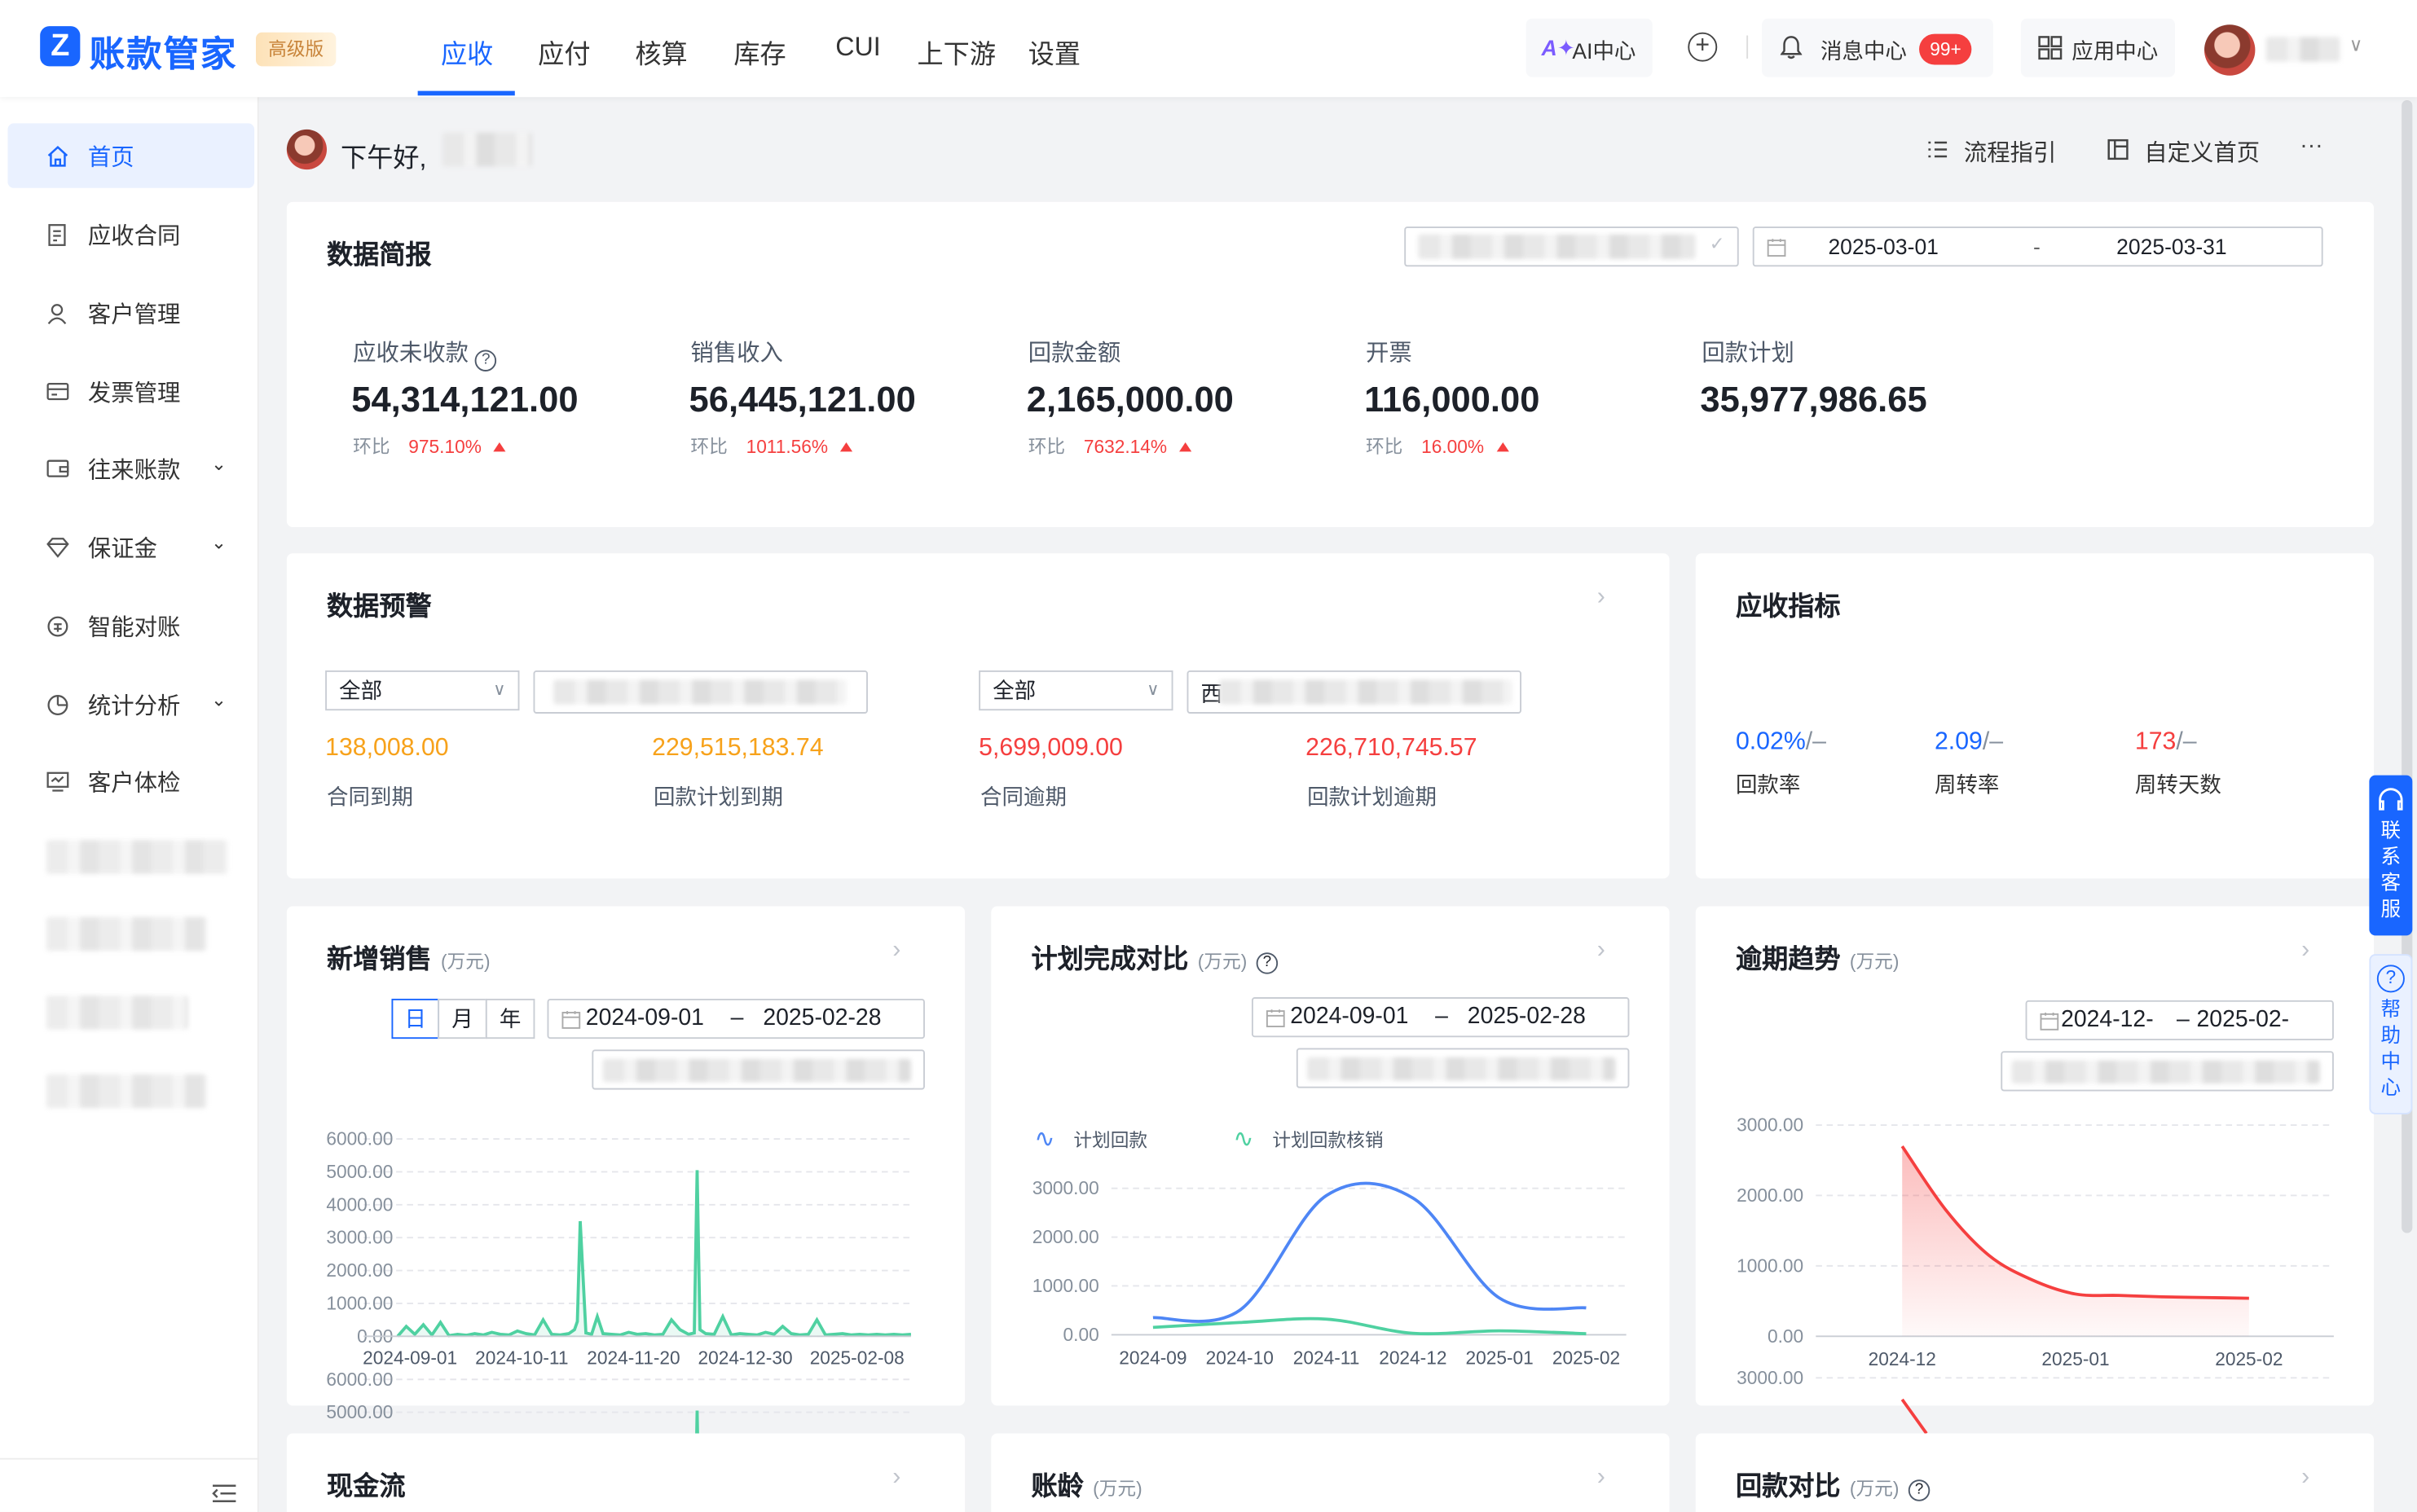  Describe the element at coordinates (359, 1270) in the screenshot. I see `y-tick-label: 2000.00` at that location.